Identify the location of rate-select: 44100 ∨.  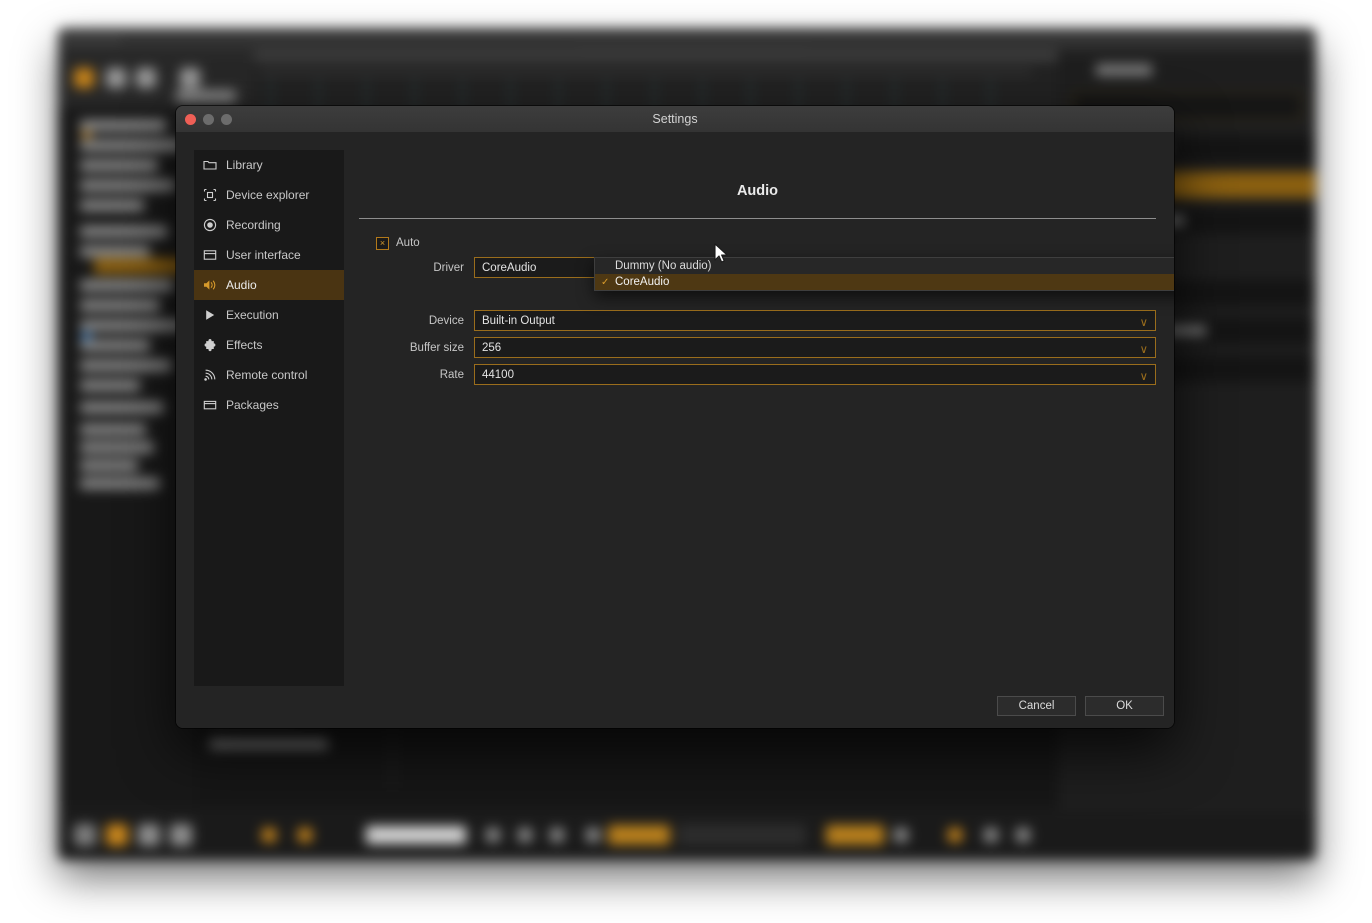
(815, 374).